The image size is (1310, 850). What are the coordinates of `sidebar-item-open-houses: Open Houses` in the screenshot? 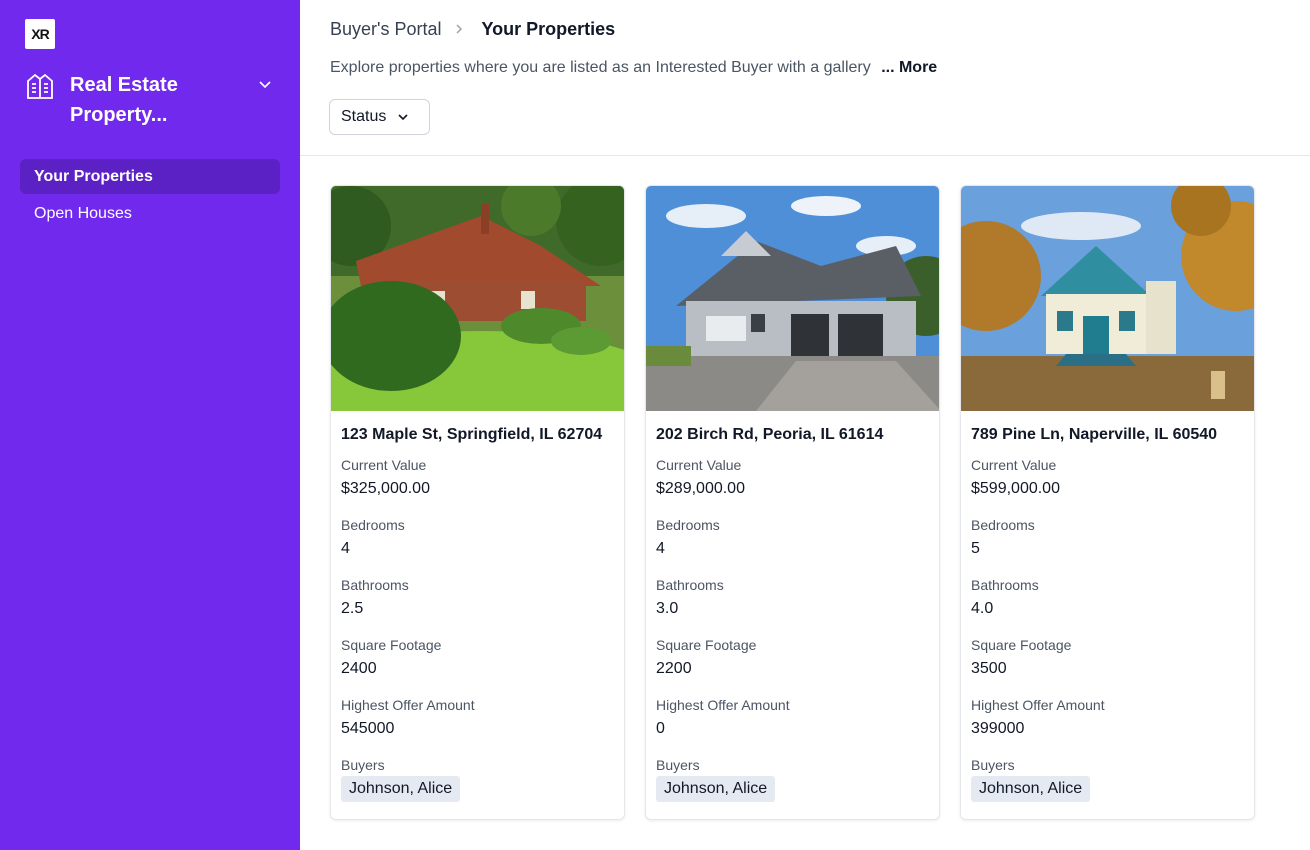 It's located at (150, 213).